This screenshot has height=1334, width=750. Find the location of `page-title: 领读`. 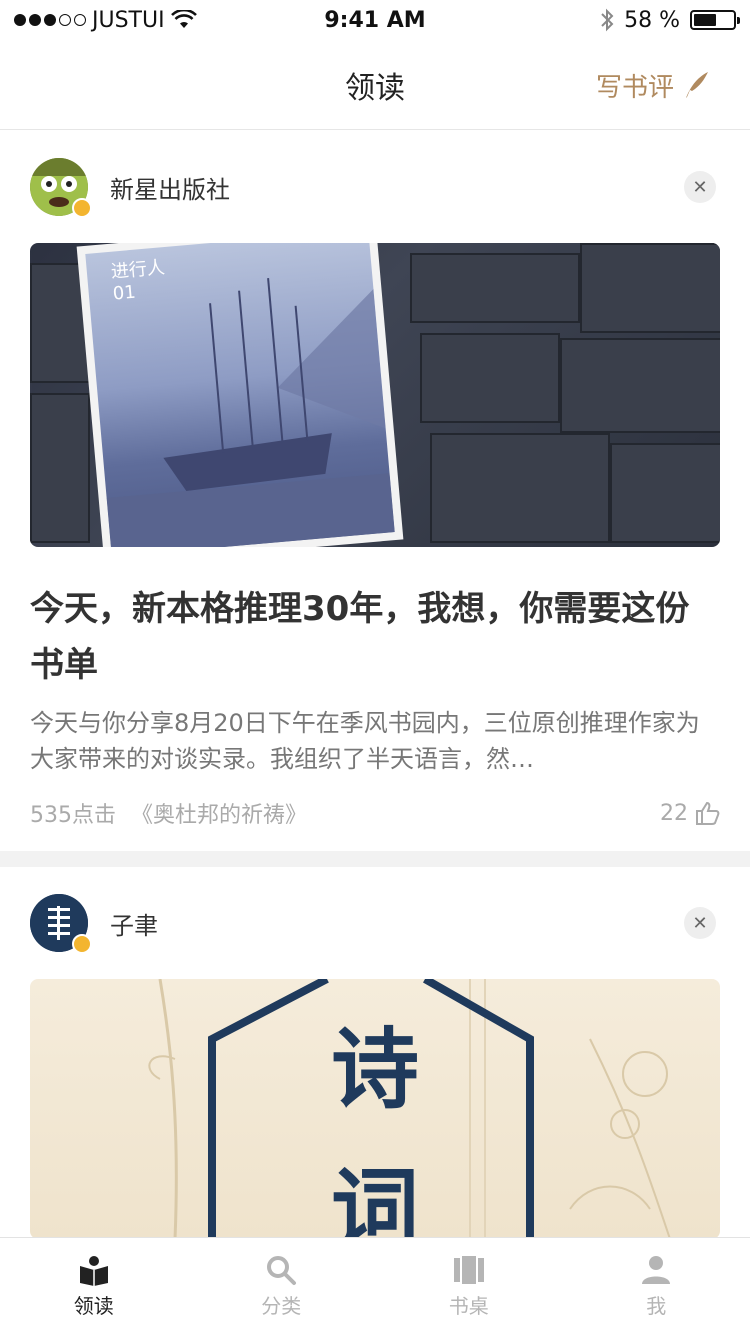

page-title: 领读 is located at coordinates (375, 88).